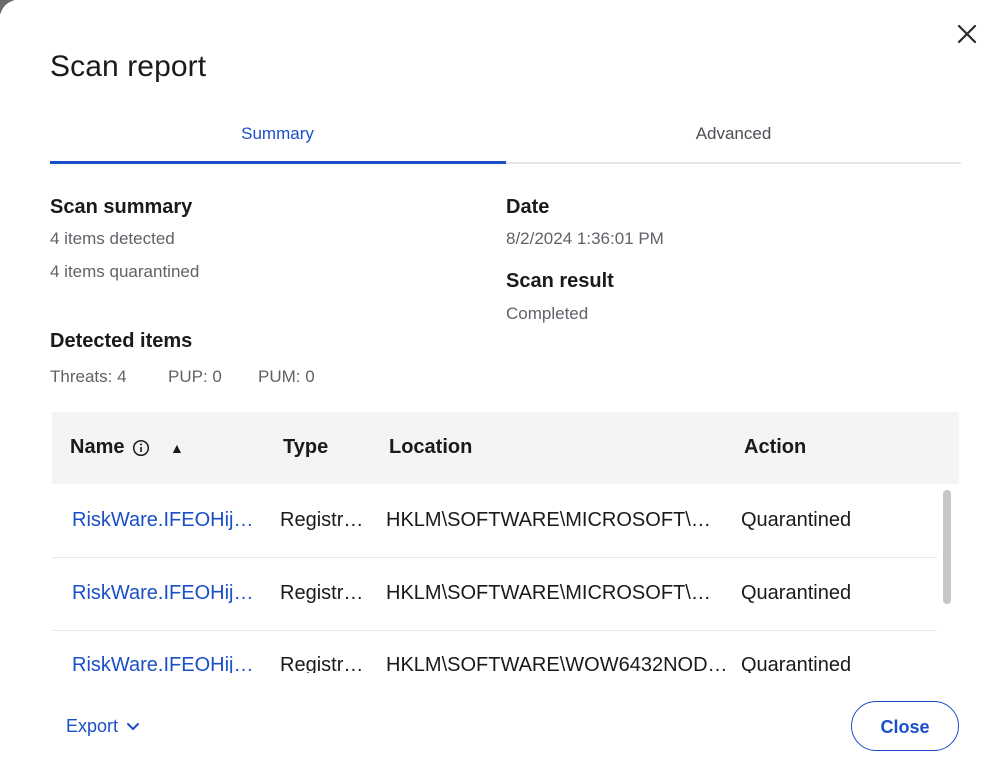 This screenshot has width=985, height=760. I want to click on column-action: Action, so click(775, 447).